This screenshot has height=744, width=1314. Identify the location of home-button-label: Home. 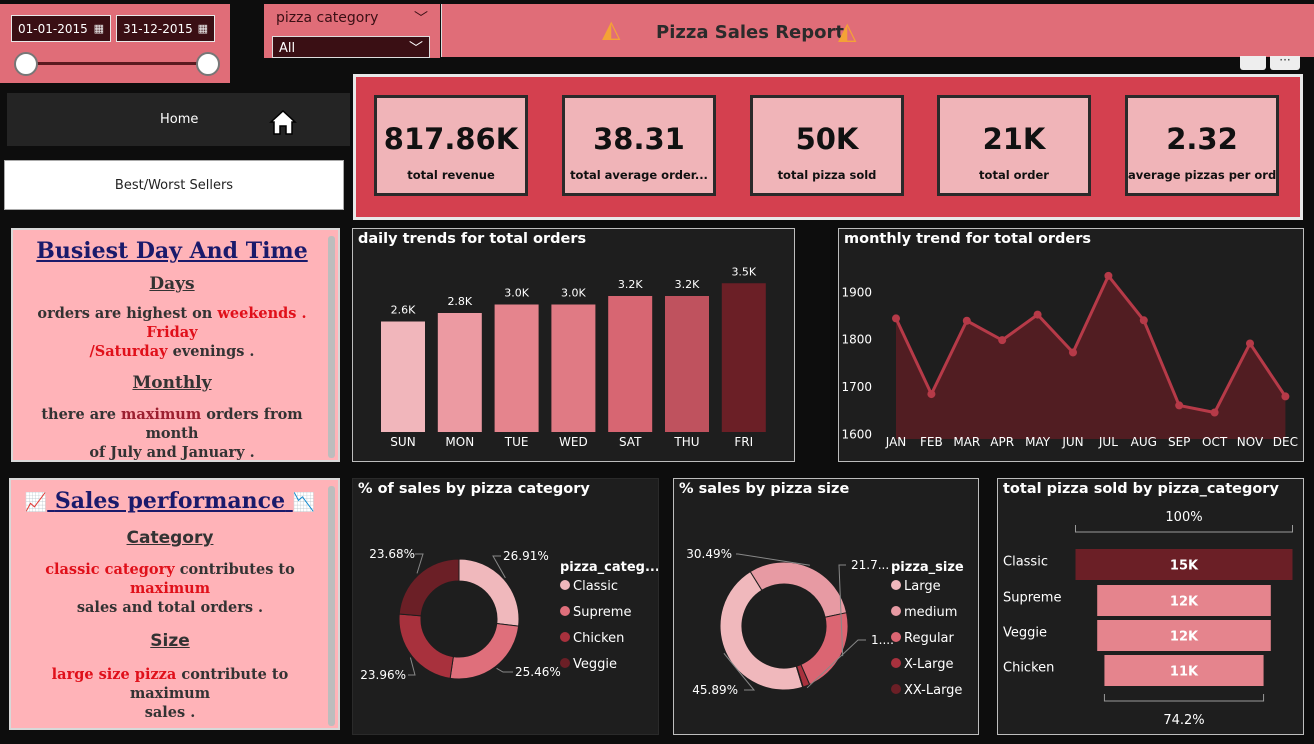
(179, 119).